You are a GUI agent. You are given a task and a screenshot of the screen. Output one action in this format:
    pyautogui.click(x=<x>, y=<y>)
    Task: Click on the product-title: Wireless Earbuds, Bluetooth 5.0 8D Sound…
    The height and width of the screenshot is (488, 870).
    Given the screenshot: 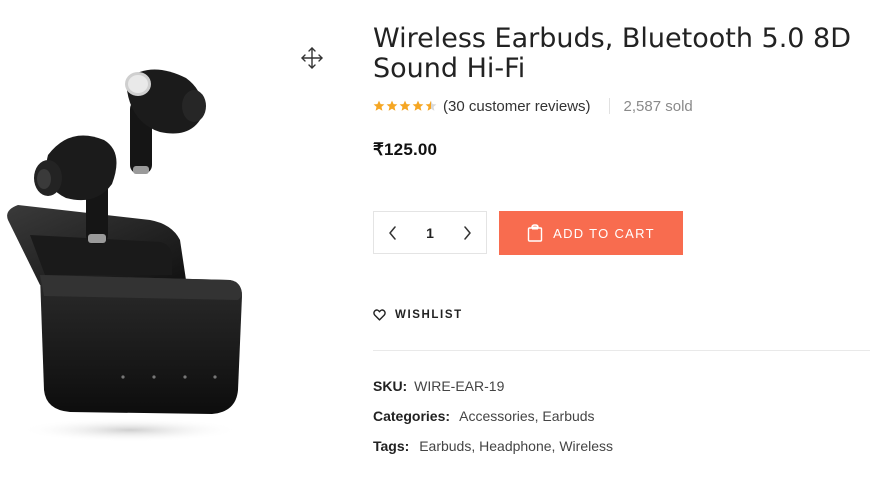 What is the action you would take?
    pyautogui.click(x=621, y=54)
    